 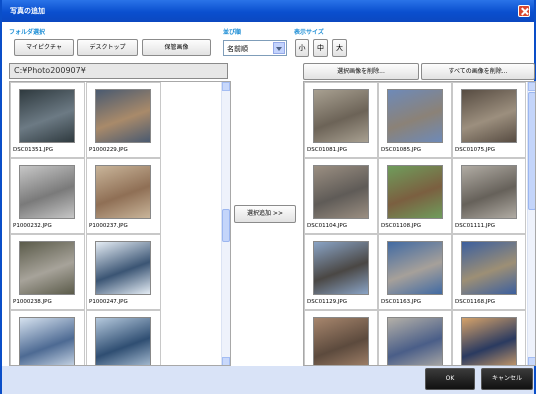 I want to click on file-name: DSC01163.JPG, so click(x=401, y=302).